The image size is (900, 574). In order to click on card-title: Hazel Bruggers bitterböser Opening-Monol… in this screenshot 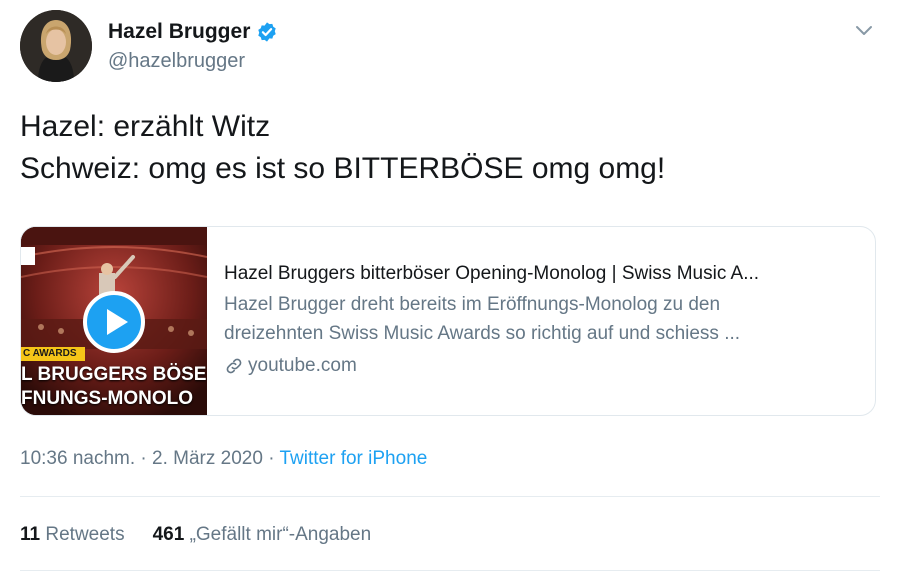, I will do `click(492, 273)`.